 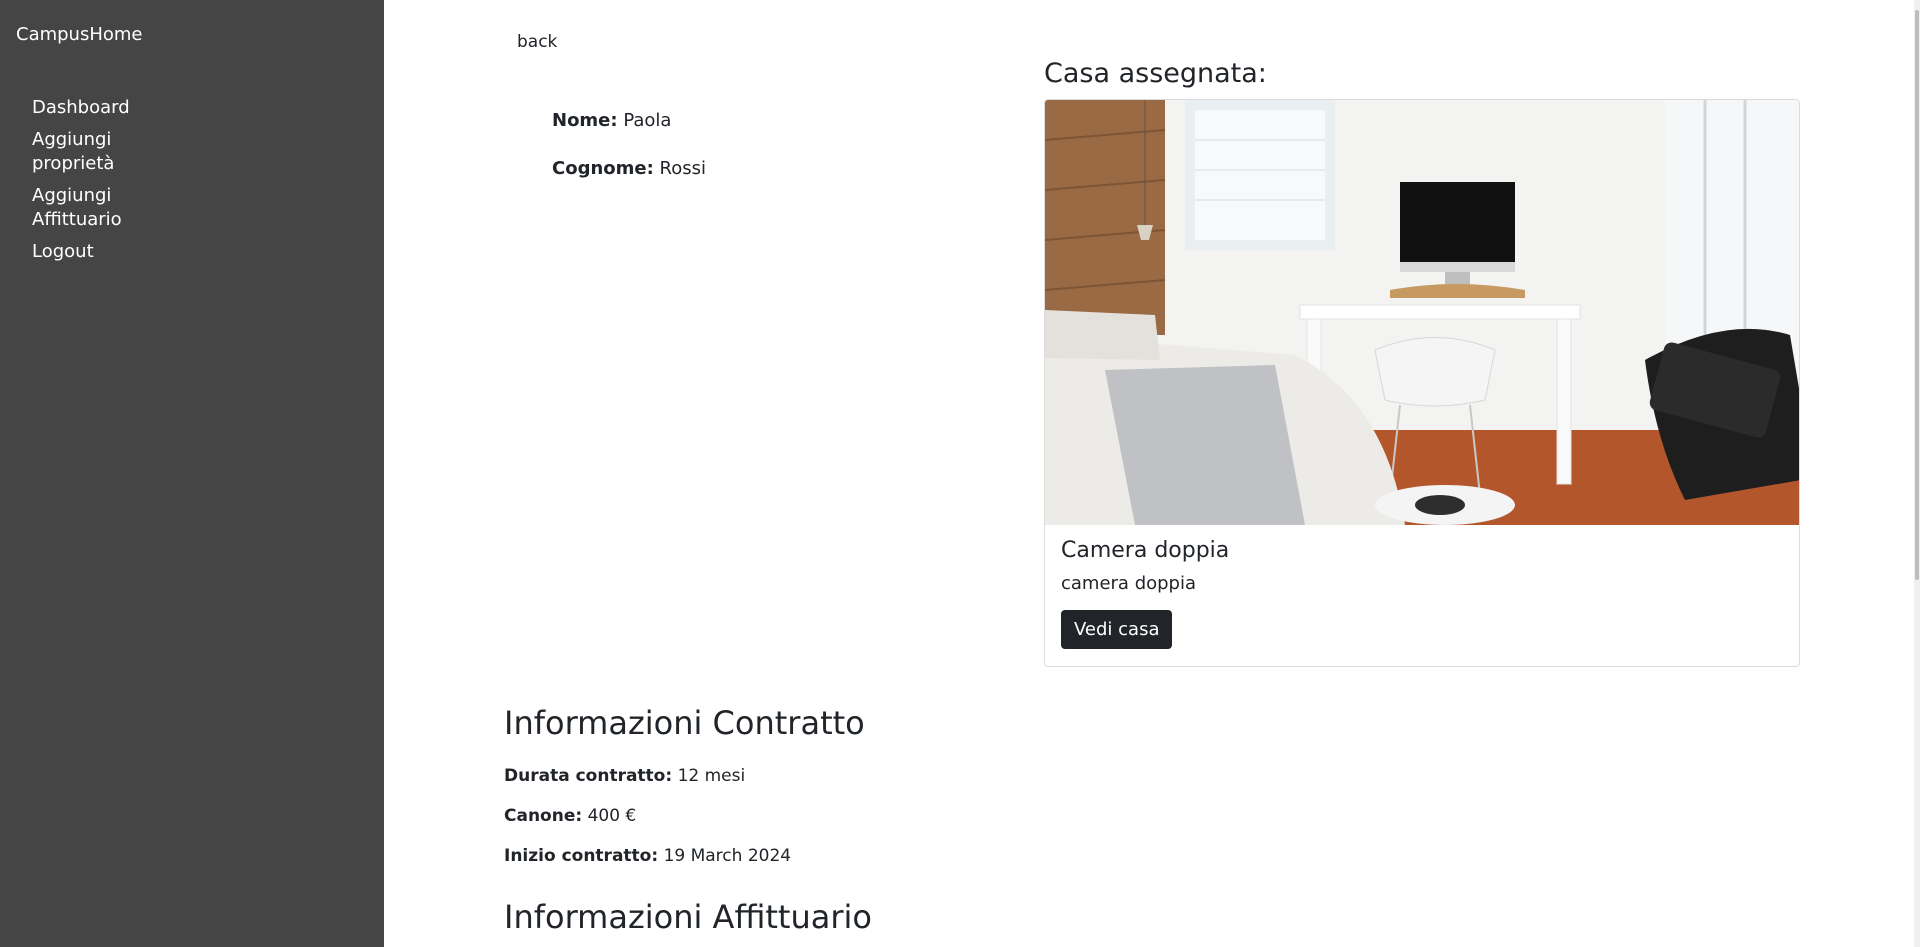 I want to click on assigned-house-title: Casa assegnata:, so click(x=1155, y=73).